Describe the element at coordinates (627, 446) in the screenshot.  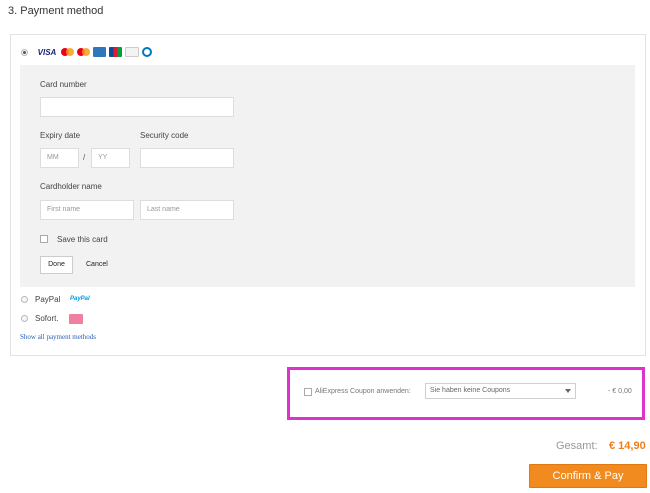
I see `total-value: € 14,90` at that location.